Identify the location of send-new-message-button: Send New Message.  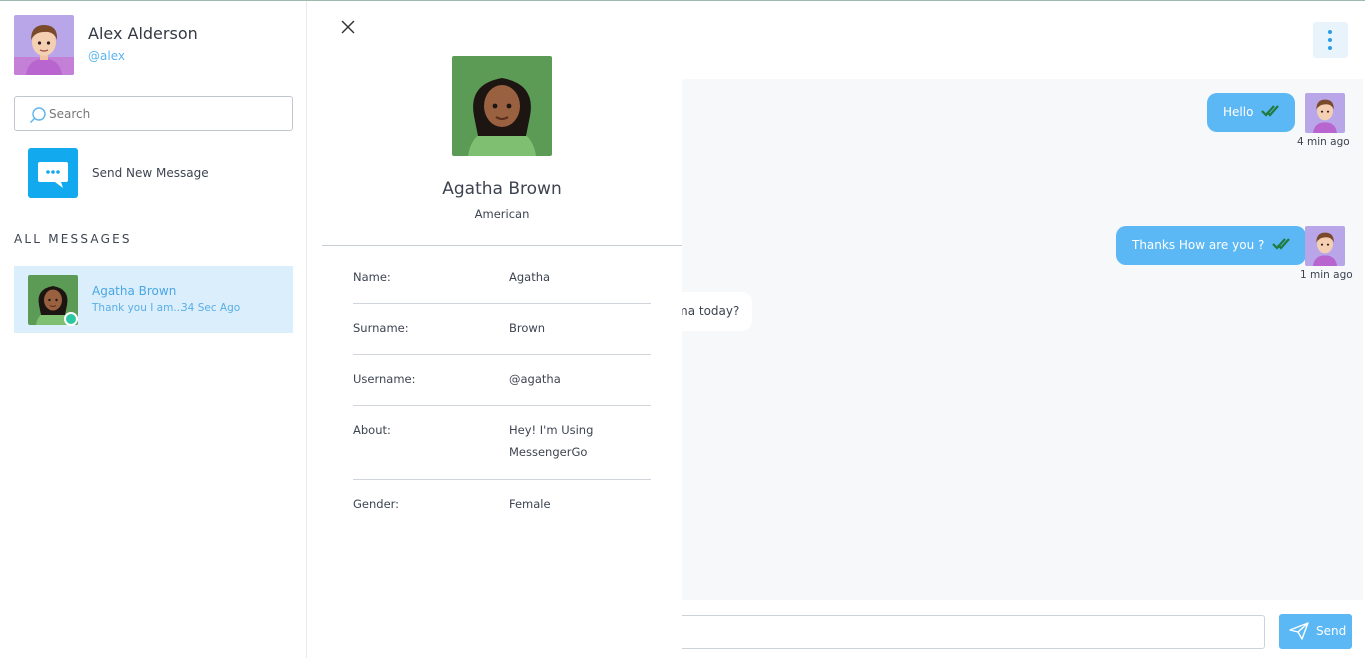
(158, 174).